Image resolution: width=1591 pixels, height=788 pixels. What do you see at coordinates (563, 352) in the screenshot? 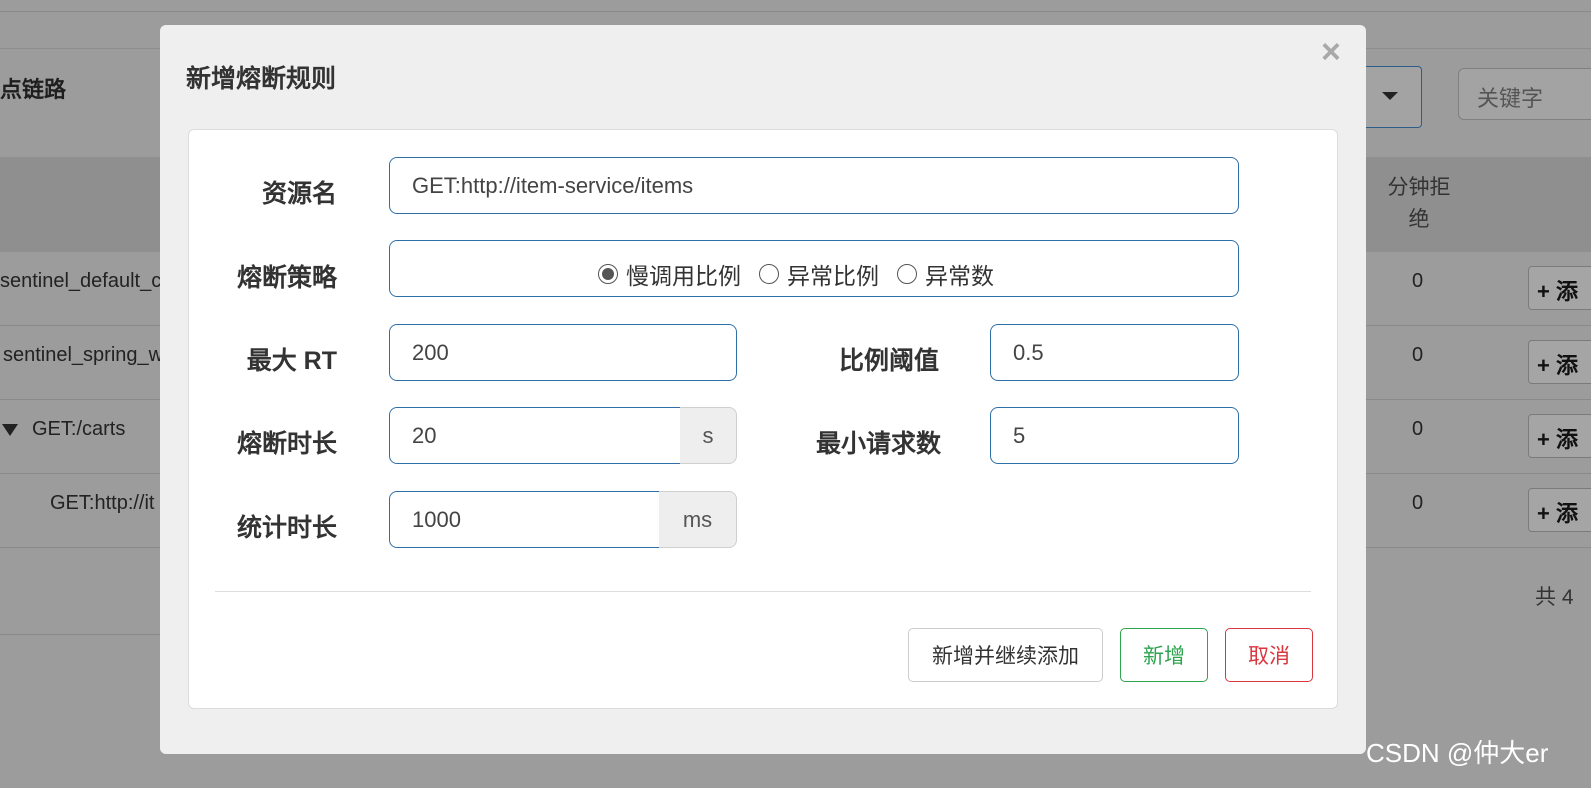
I see `max-rt-input: 200` at bounding box center [563, 352].